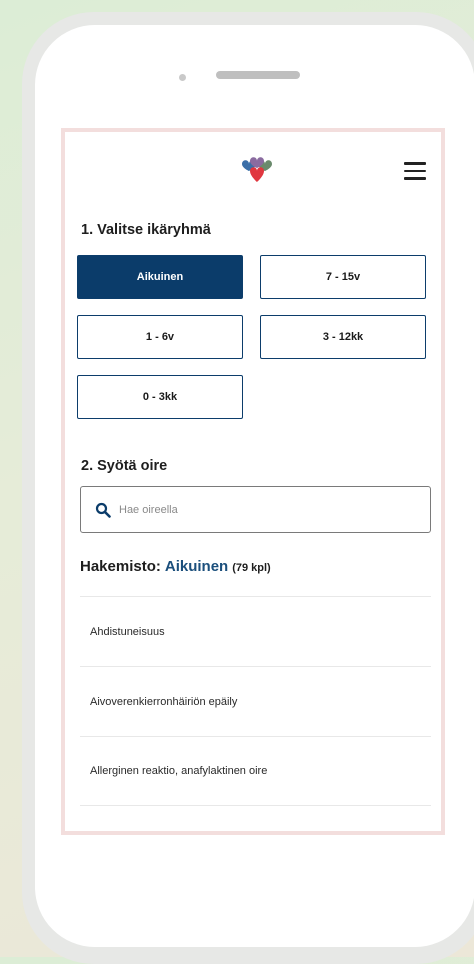  Describe the element at coordinates (103, 510) in the screenshot. I see `search-icon` at that location.